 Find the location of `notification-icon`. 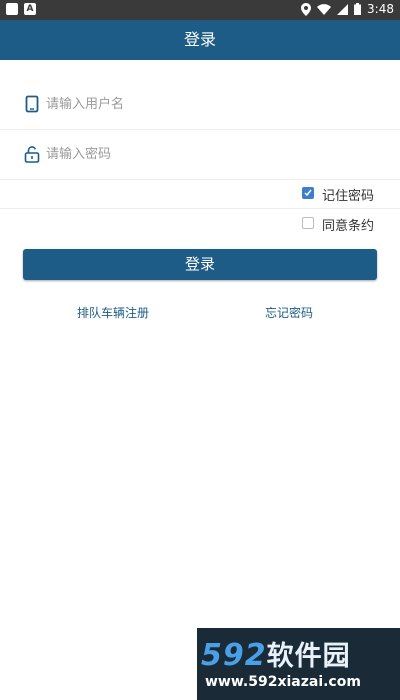

notification-icon is located at coordinates (12, 9).